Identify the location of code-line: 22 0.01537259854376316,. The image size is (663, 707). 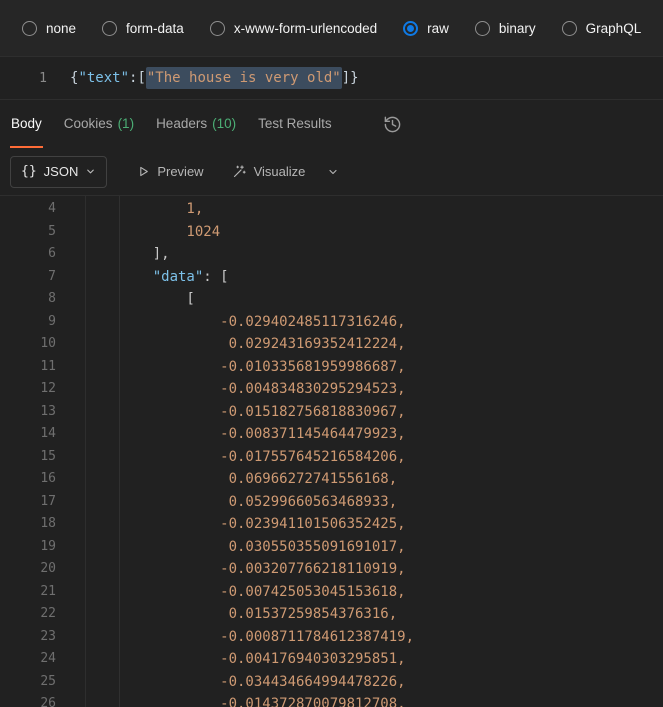
(331, 614).